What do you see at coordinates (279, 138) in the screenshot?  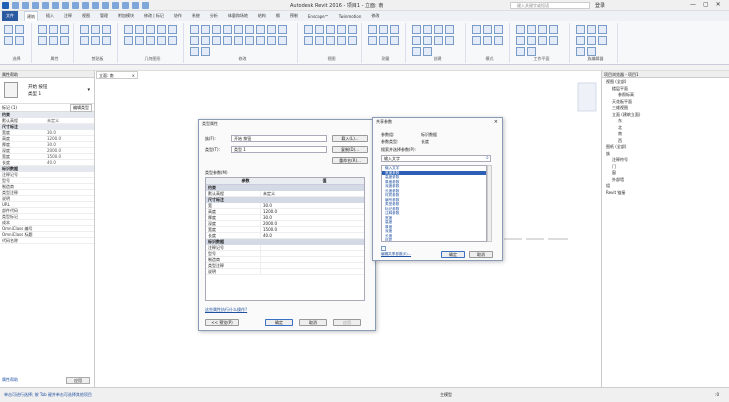 I see `family-select: 开始 按钮` at bounding box center [279, 138].